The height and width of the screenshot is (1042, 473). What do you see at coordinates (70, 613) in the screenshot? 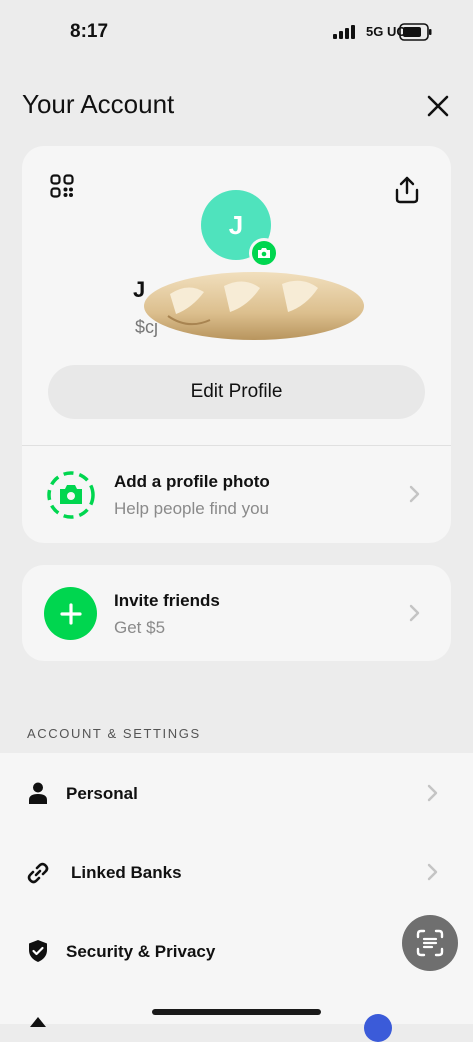
I see `plus-icon` at bounding box center [70, 613].